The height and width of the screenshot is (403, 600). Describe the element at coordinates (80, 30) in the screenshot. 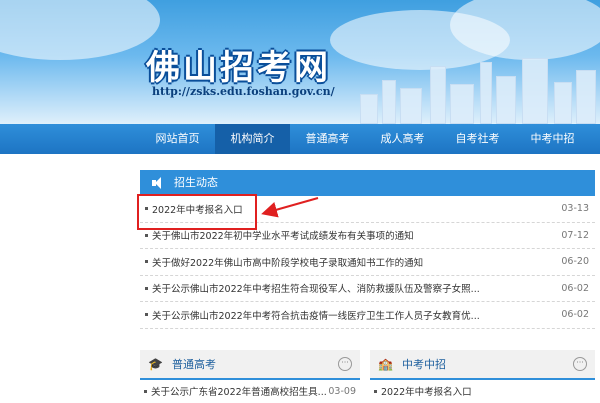

I see `cloud-decoration` at that location.